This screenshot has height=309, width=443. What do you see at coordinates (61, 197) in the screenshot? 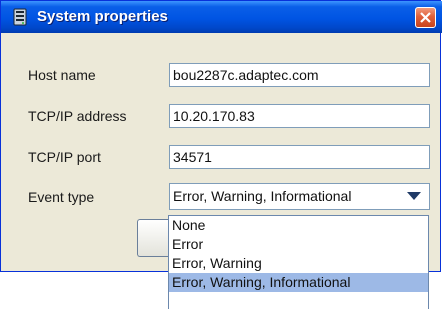
I see `event-type-label: Event type` at bounding box center [61, 197].